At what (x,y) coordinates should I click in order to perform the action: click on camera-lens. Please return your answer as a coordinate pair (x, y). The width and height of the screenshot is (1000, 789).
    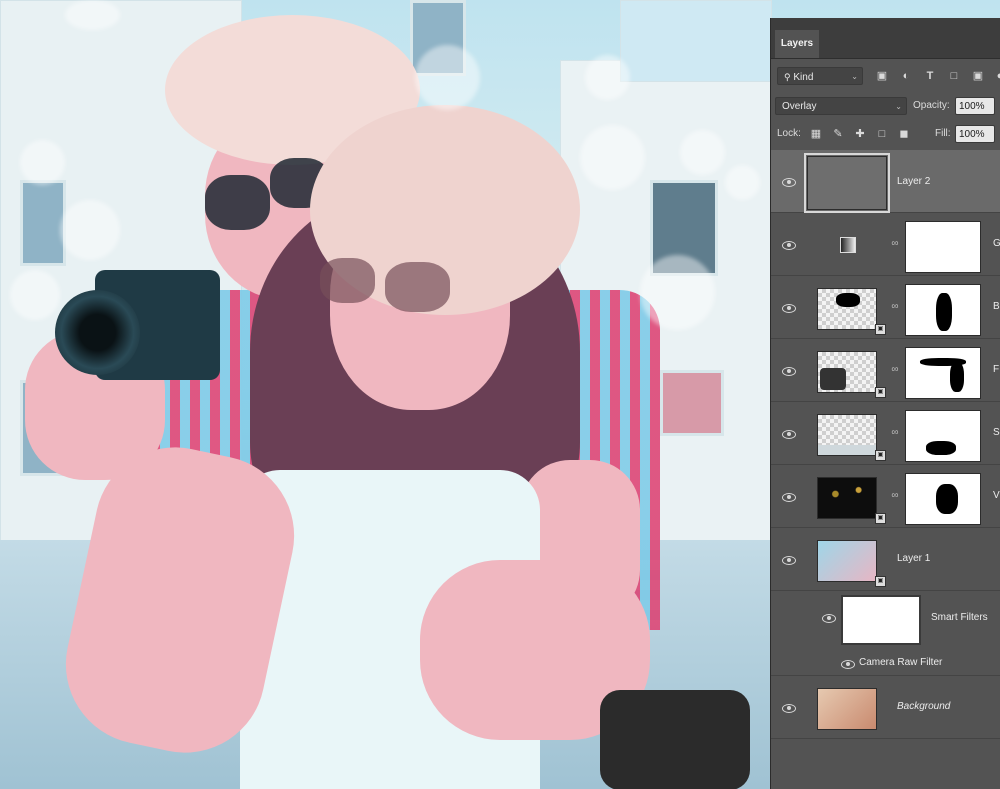
    Looking at the image, I should click on (97, 332).